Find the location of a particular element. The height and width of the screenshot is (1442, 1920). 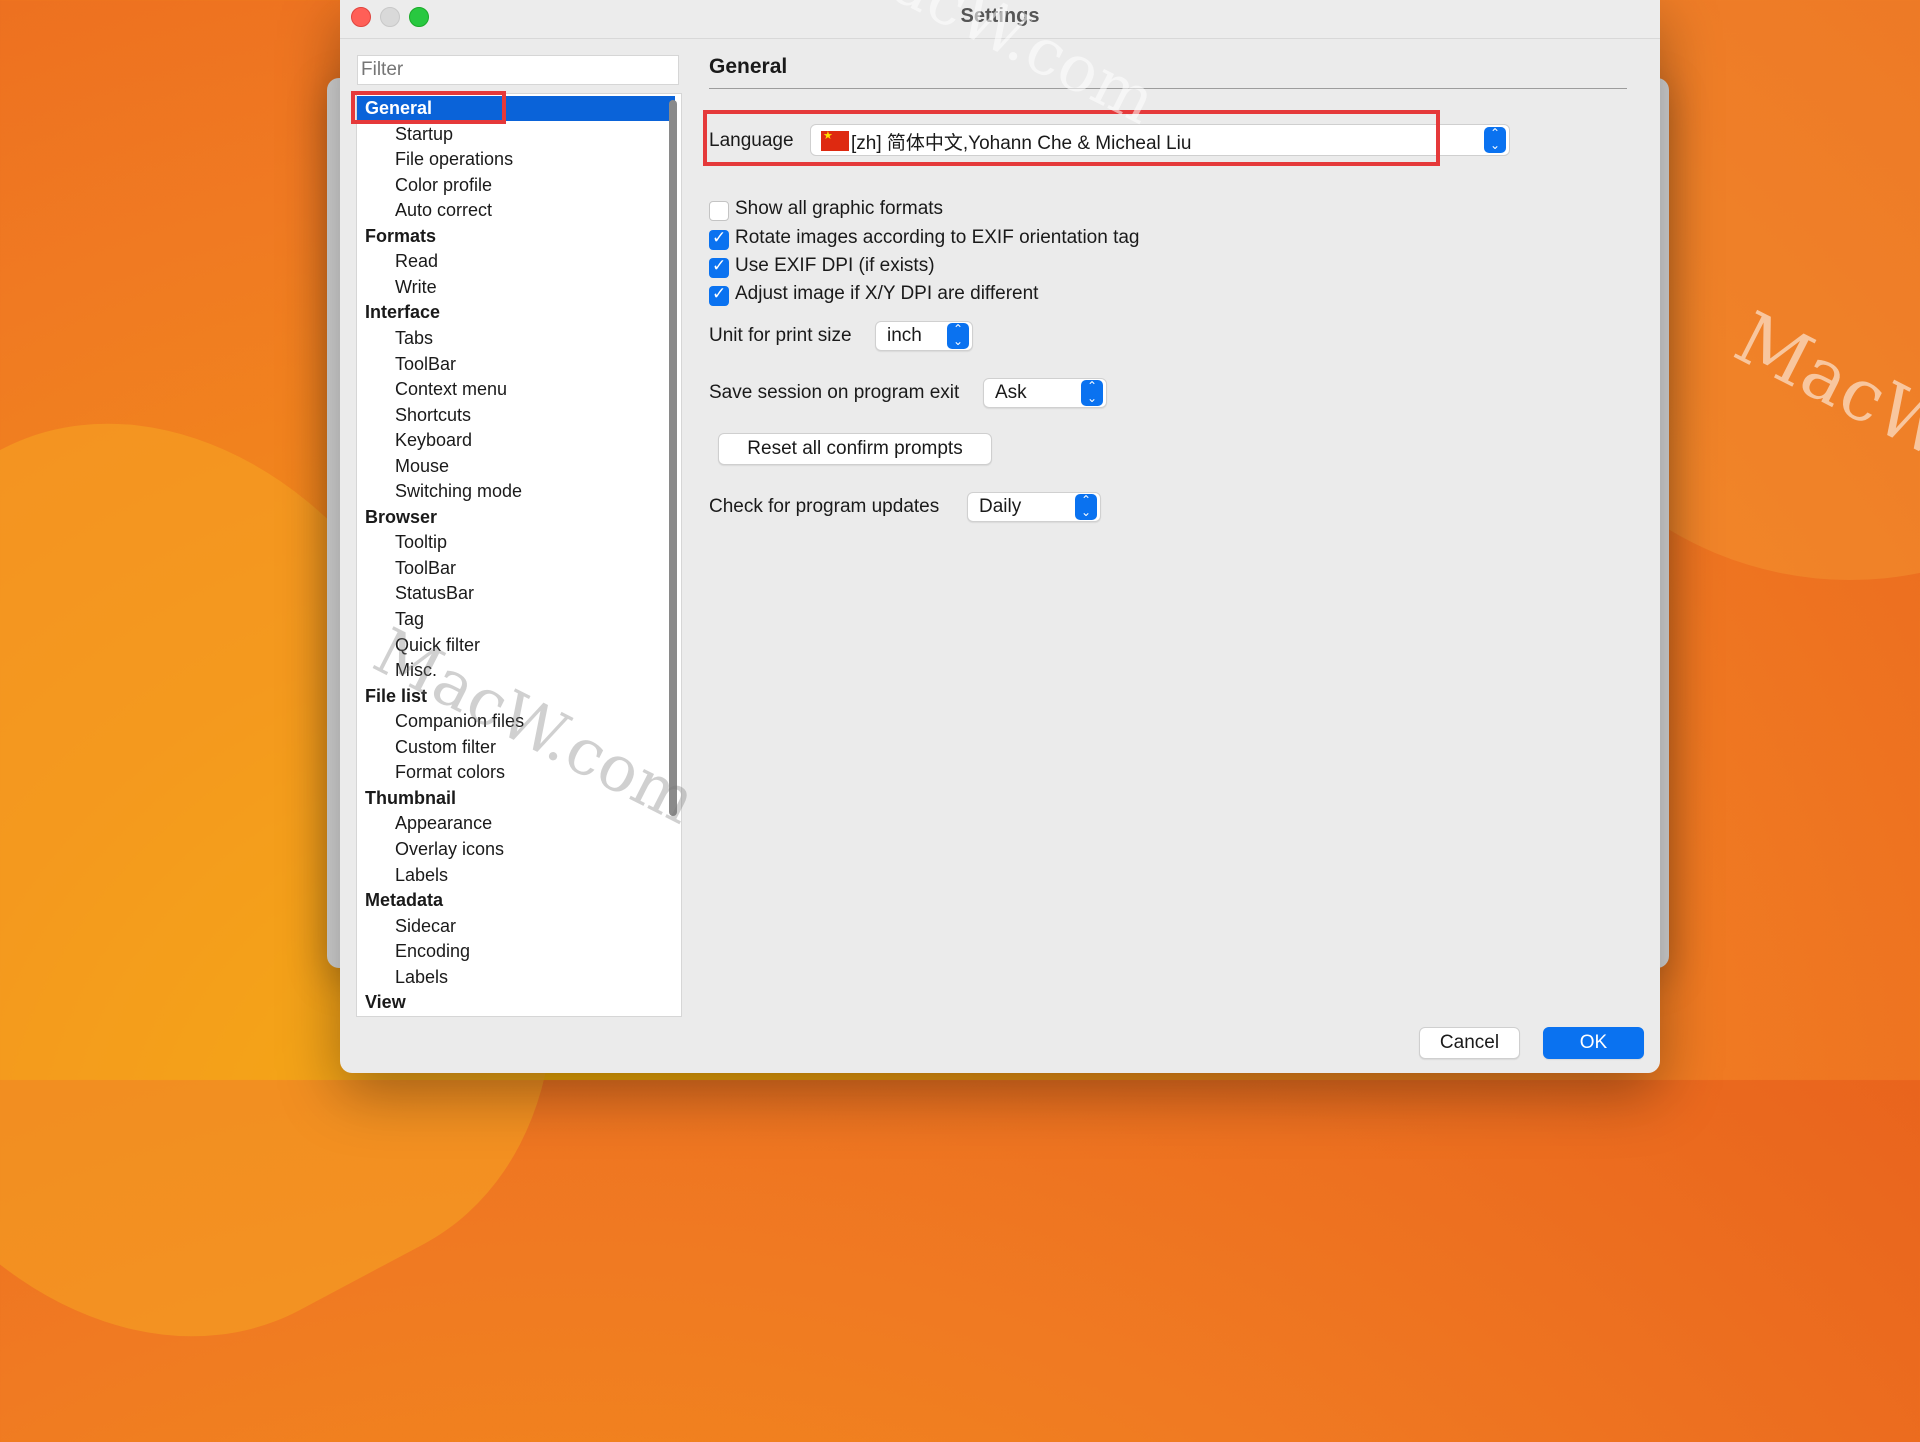

tree-subitem: Mouse is located at coordinates (422, 466).